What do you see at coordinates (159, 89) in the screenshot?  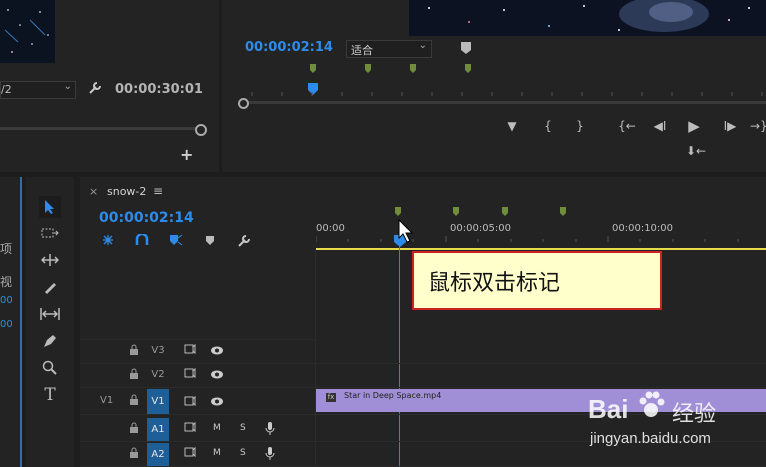 I see `source-duration: 00:00:30:01` at bounding box center [159, 89].